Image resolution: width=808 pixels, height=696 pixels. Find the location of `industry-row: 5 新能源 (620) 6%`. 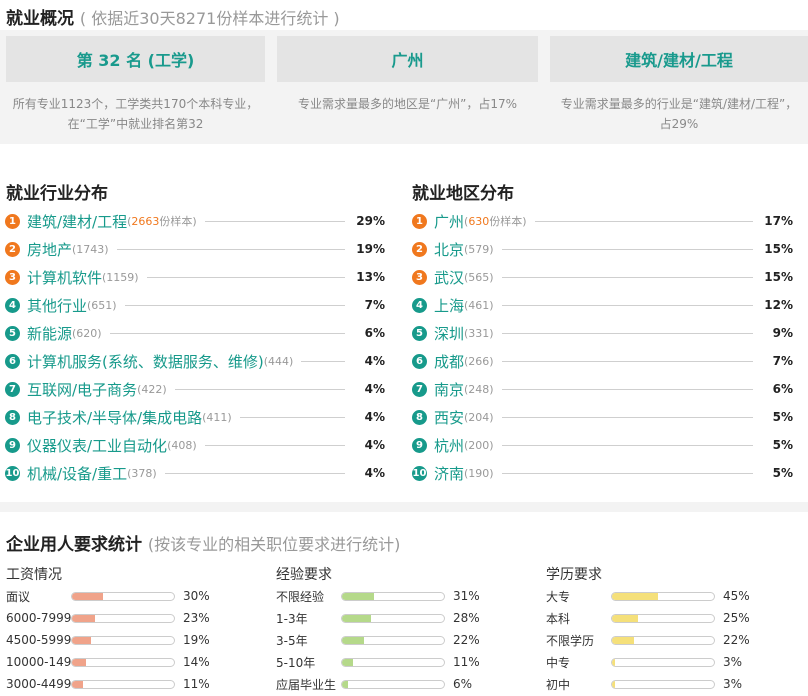

industry-row: 5 新能源 (620) 6% is located at coordinates (195, 333).